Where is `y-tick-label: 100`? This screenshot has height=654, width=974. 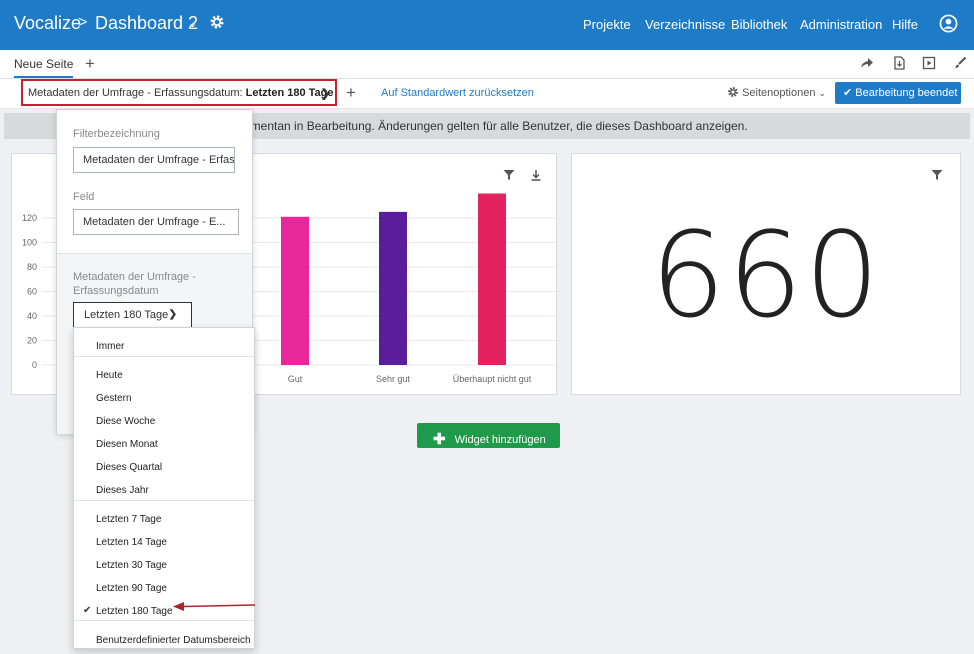
y-tick-label: 100 is located at coordinates (29, 243).